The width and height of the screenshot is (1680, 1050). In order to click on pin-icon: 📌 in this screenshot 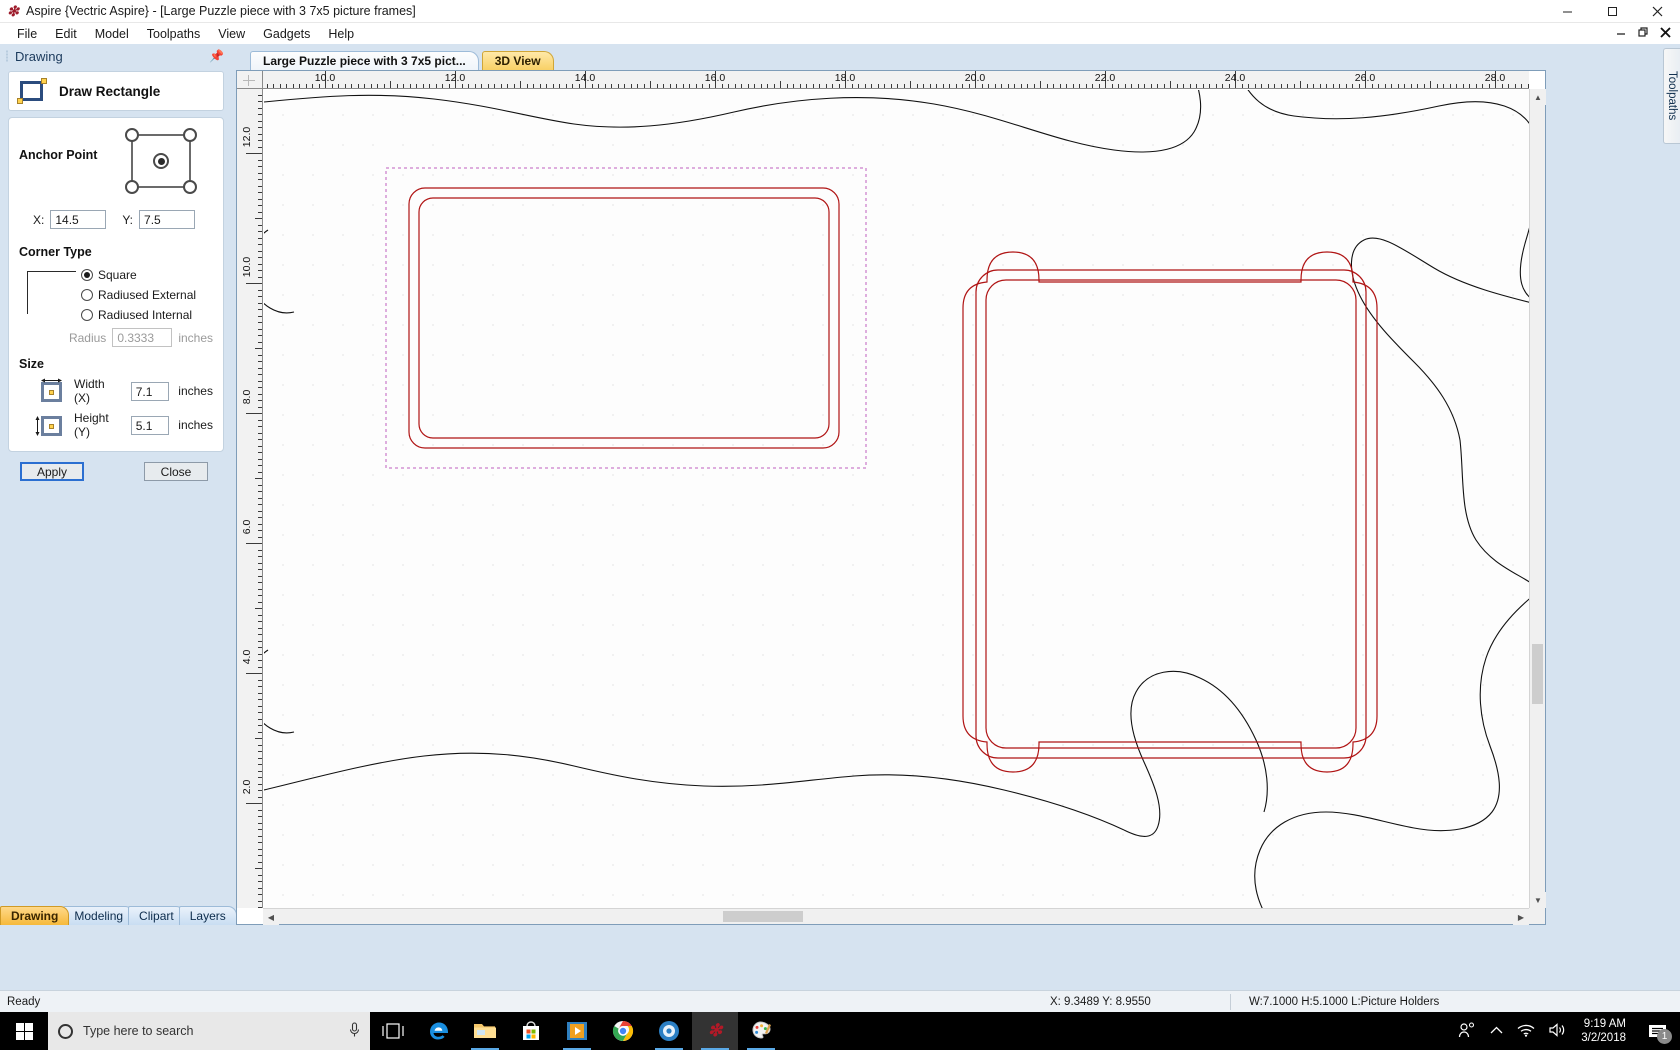, I will do `click(216, 56)`.